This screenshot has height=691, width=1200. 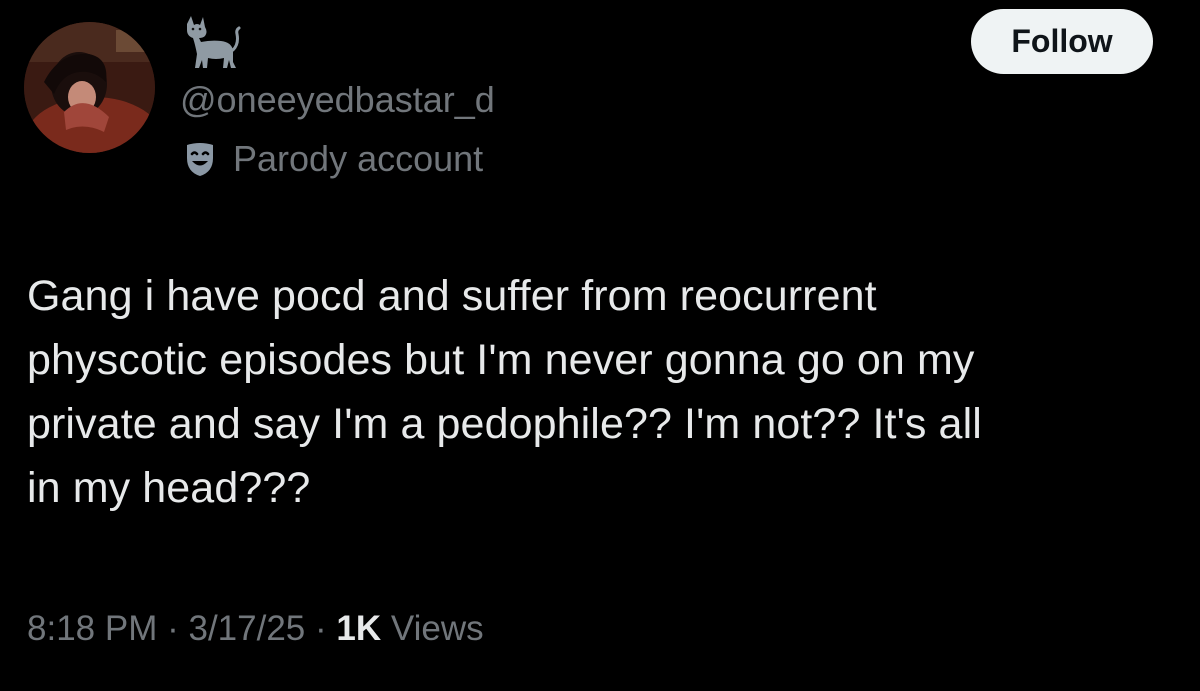 I want to click on cat-icon, so click(x=214, y=42).